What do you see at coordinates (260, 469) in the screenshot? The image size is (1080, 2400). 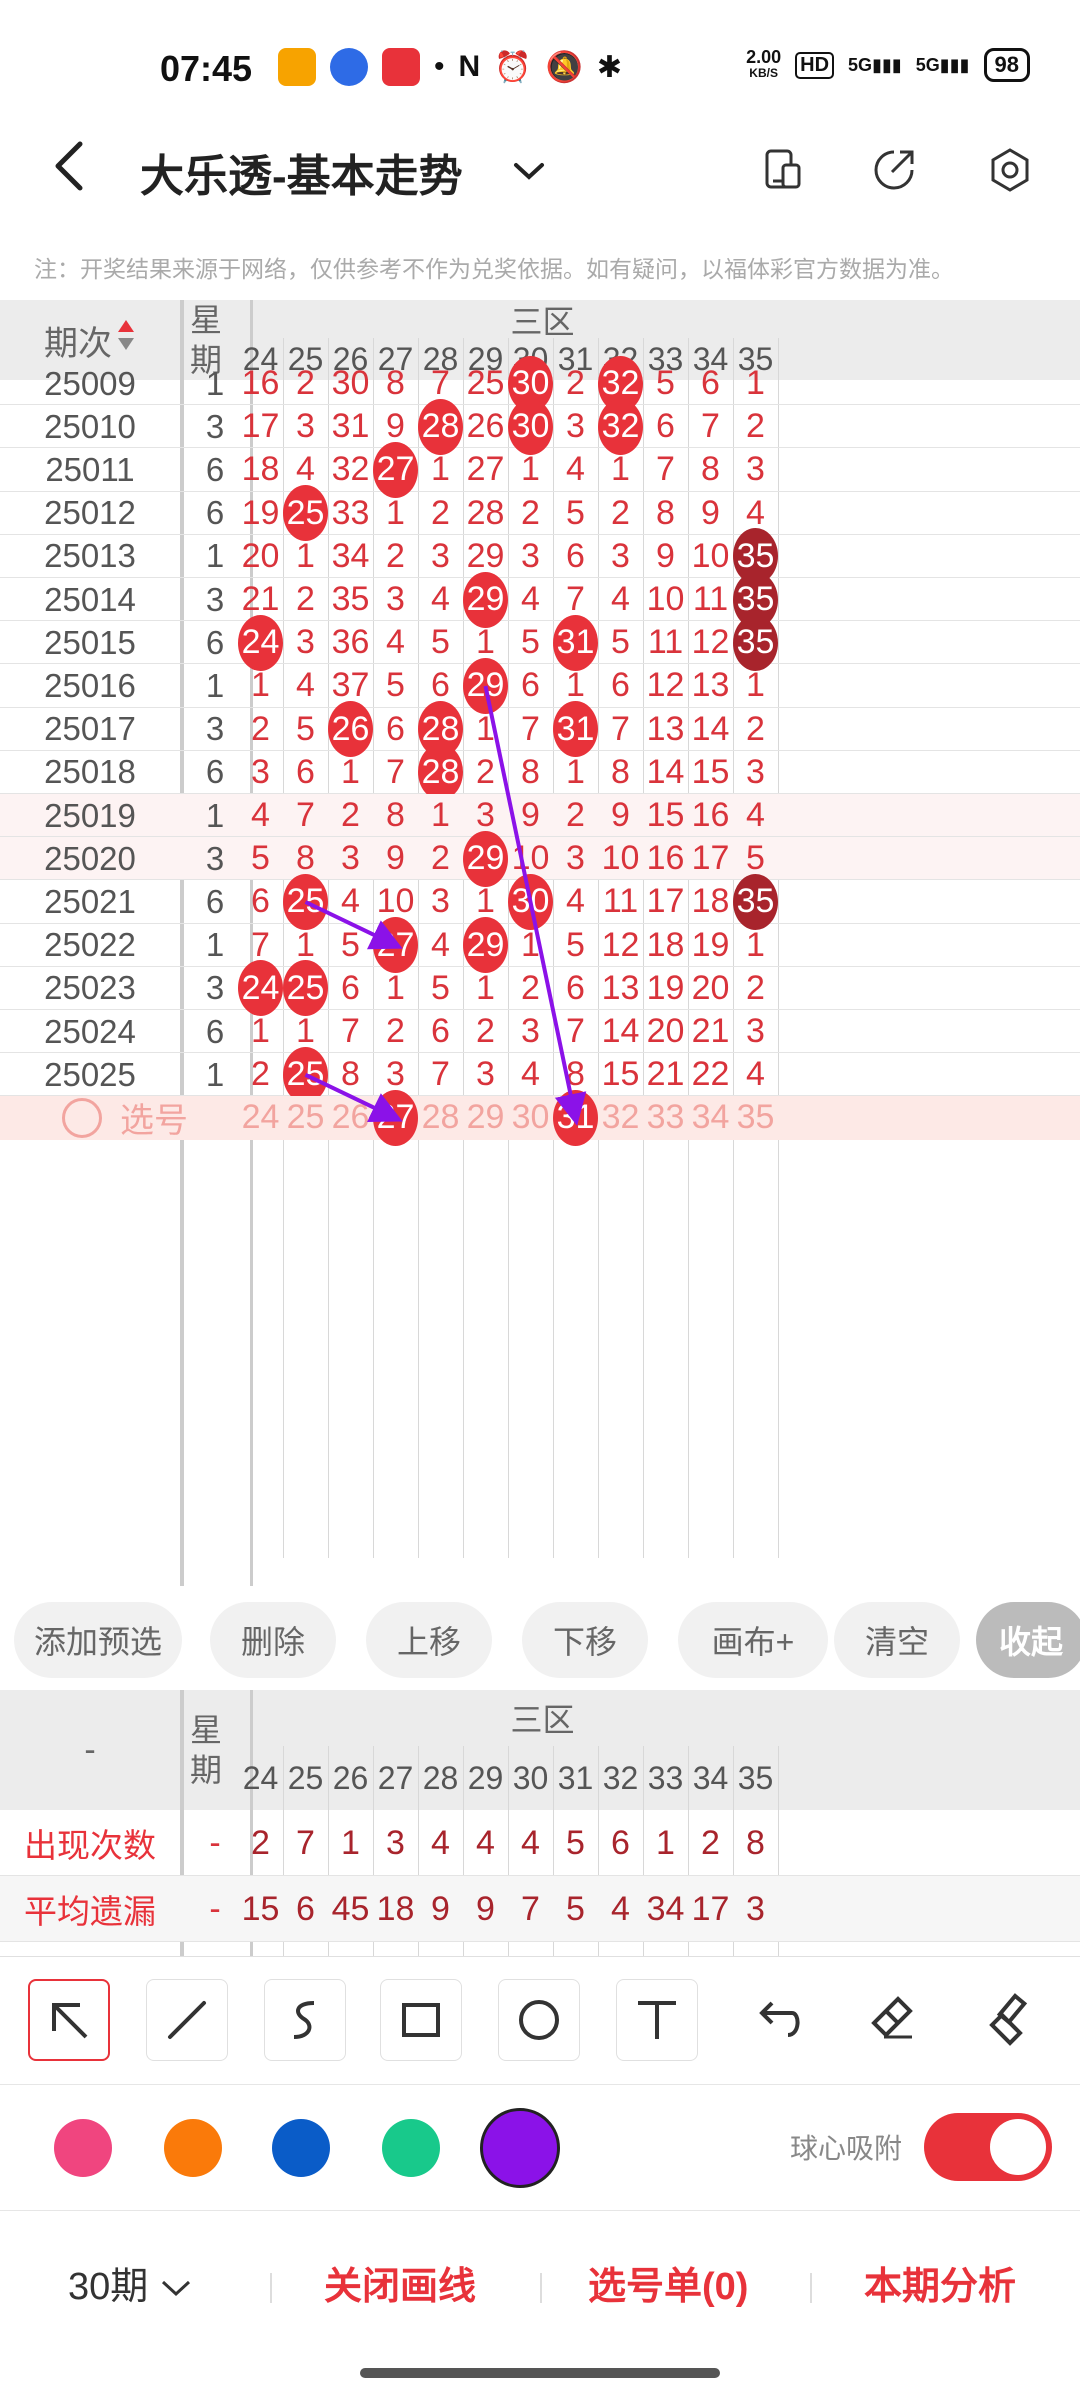 I see `trend-cell: 18` at bounding box center [260, 469].